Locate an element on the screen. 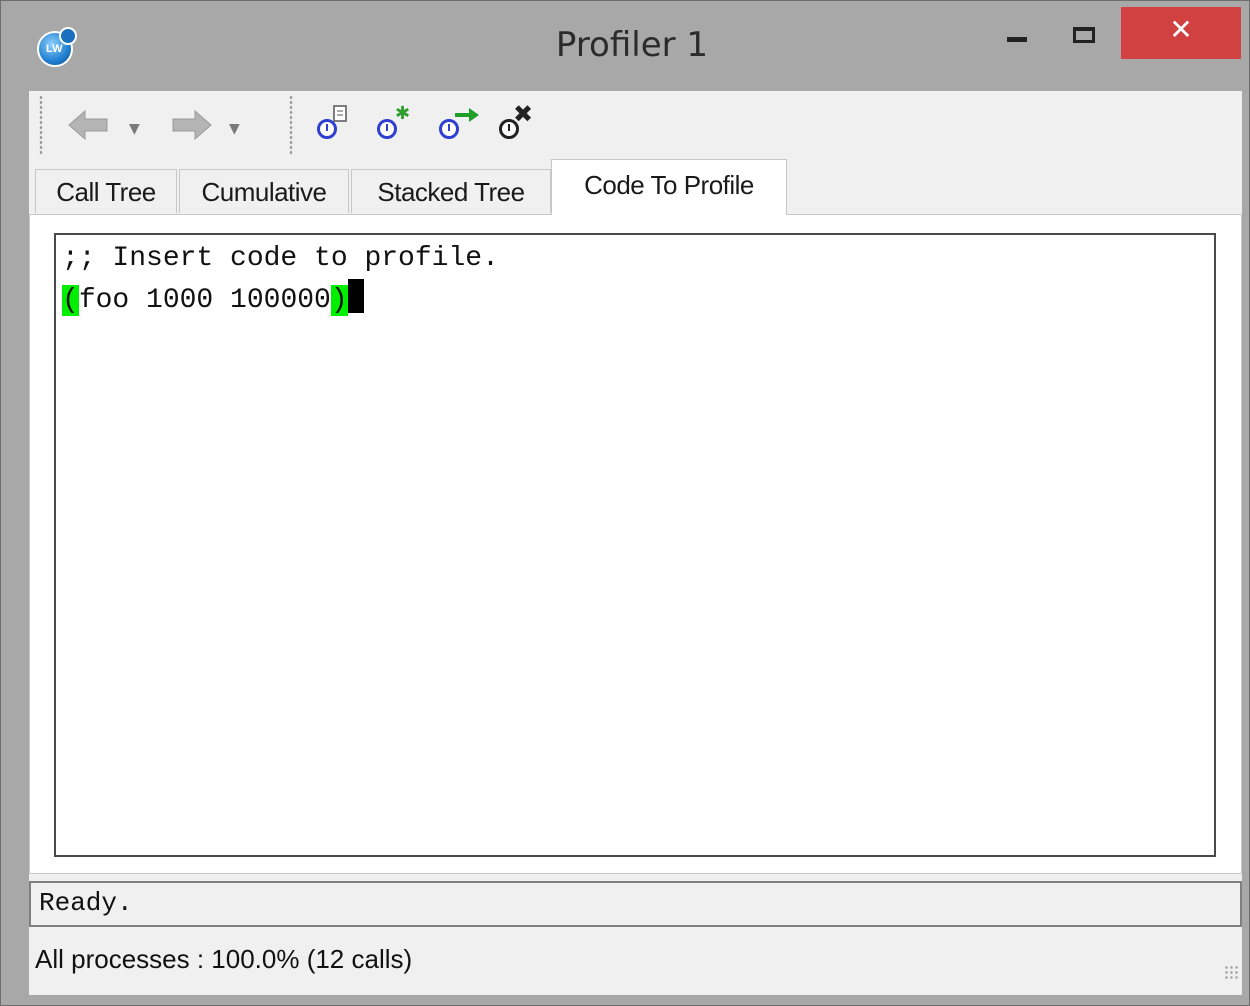 The height and width of the screenshot is (1006, 1250). maximize-button is located at coordinates (1085, 33).